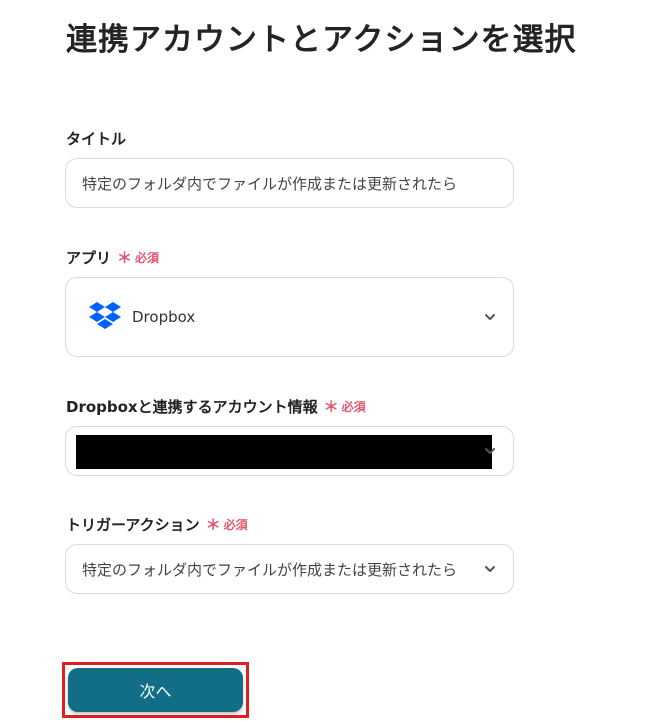 The width and height of the screenshot is (656, 723). I want to click on trigger-action-select: 特定のフォルダ内でファイルが作成または更新されたら, so click(289, 569).